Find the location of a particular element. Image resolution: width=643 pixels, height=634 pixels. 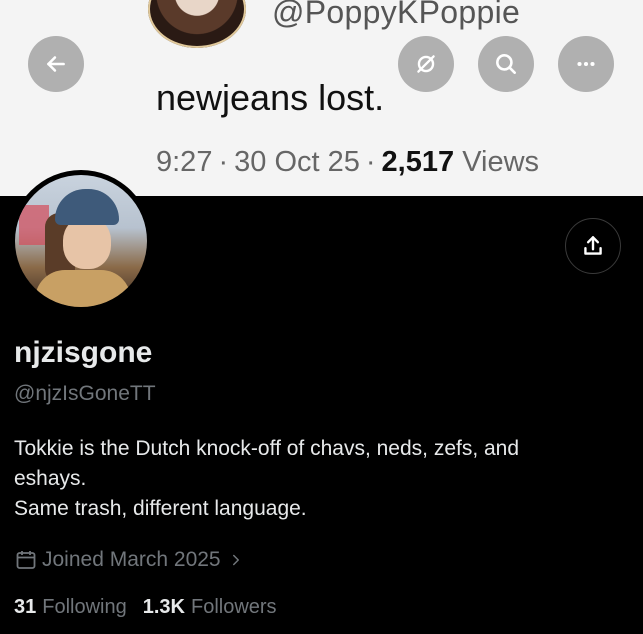

banner-tweet-meta: 9:27 · 30 Oct 25 · 2,517 Views is located at coordinates (348, 162).